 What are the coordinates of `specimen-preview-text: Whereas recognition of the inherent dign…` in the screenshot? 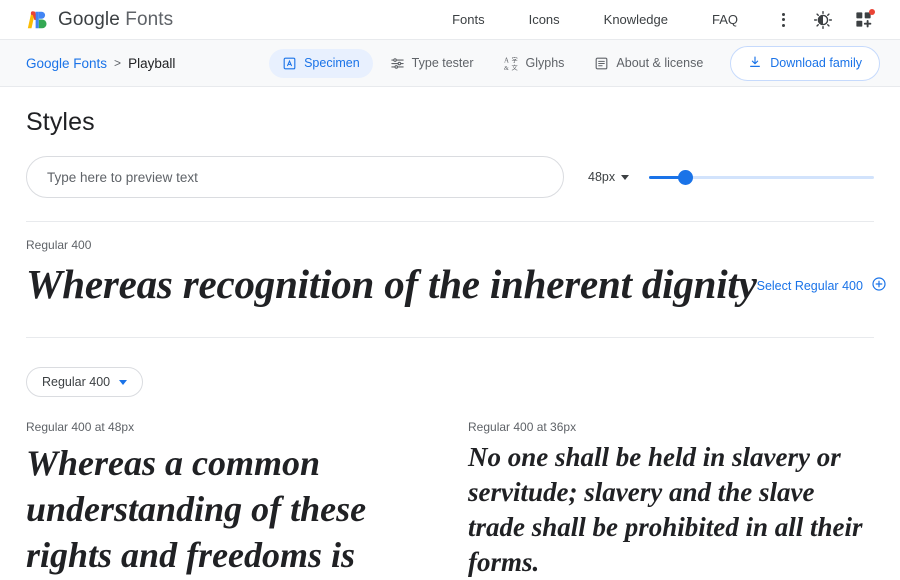 It's located at (391, 284).